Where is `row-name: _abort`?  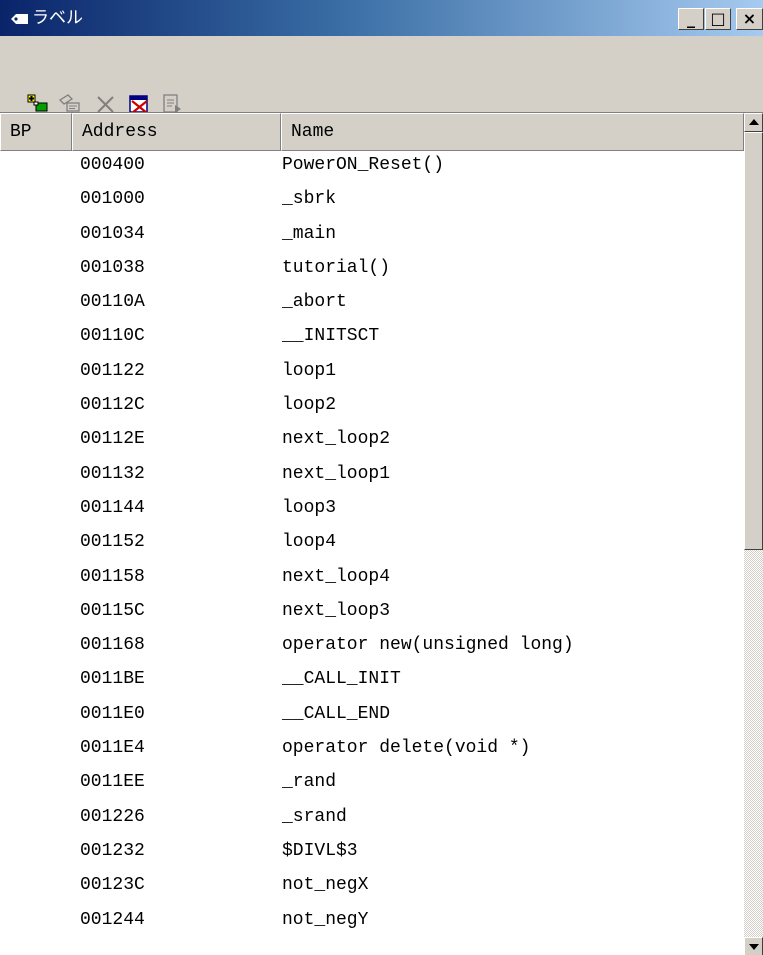 row-name: _abort is located at coordinates (314, 302).